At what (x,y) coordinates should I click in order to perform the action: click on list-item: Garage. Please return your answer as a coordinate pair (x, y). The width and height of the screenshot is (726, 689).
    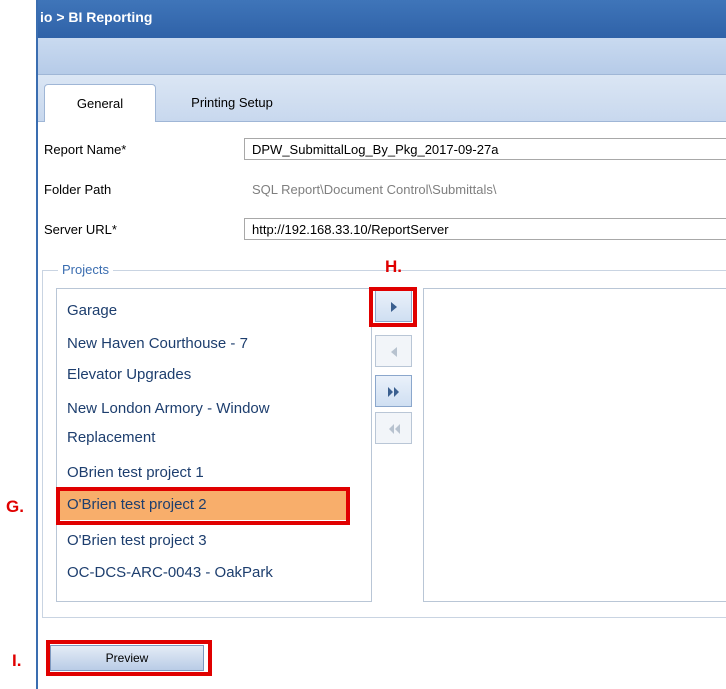
    Looking at the image, I should click on (202, 311).